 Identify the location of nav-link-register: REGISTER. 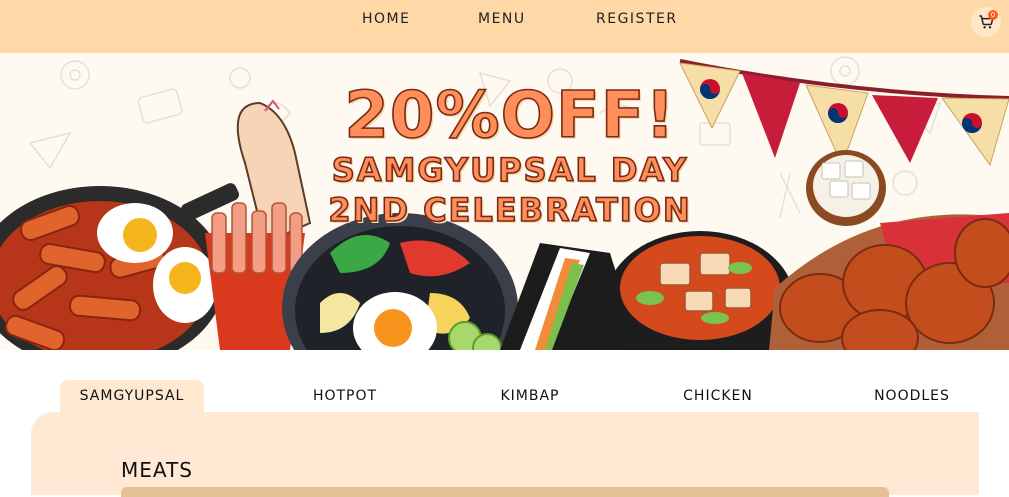
(637, 19).